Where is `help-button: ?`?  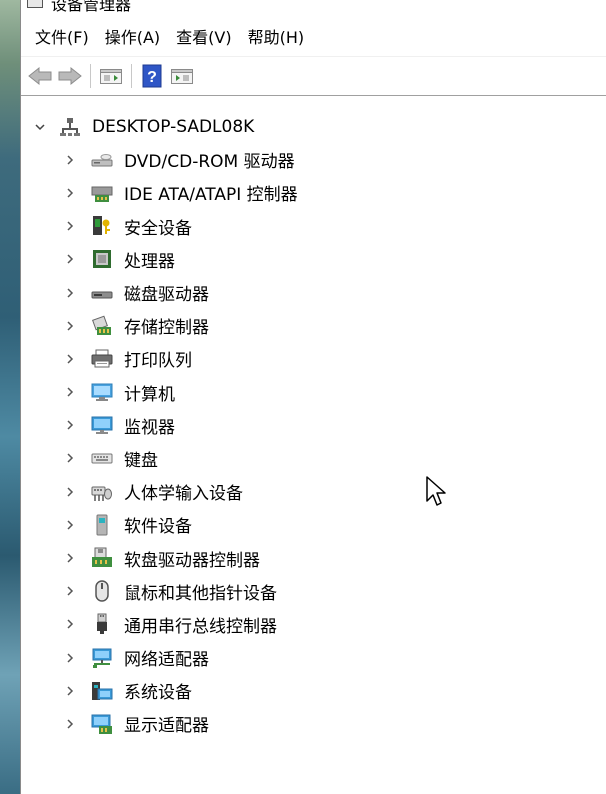 help-button: ? is located at coordinates (152, 76).